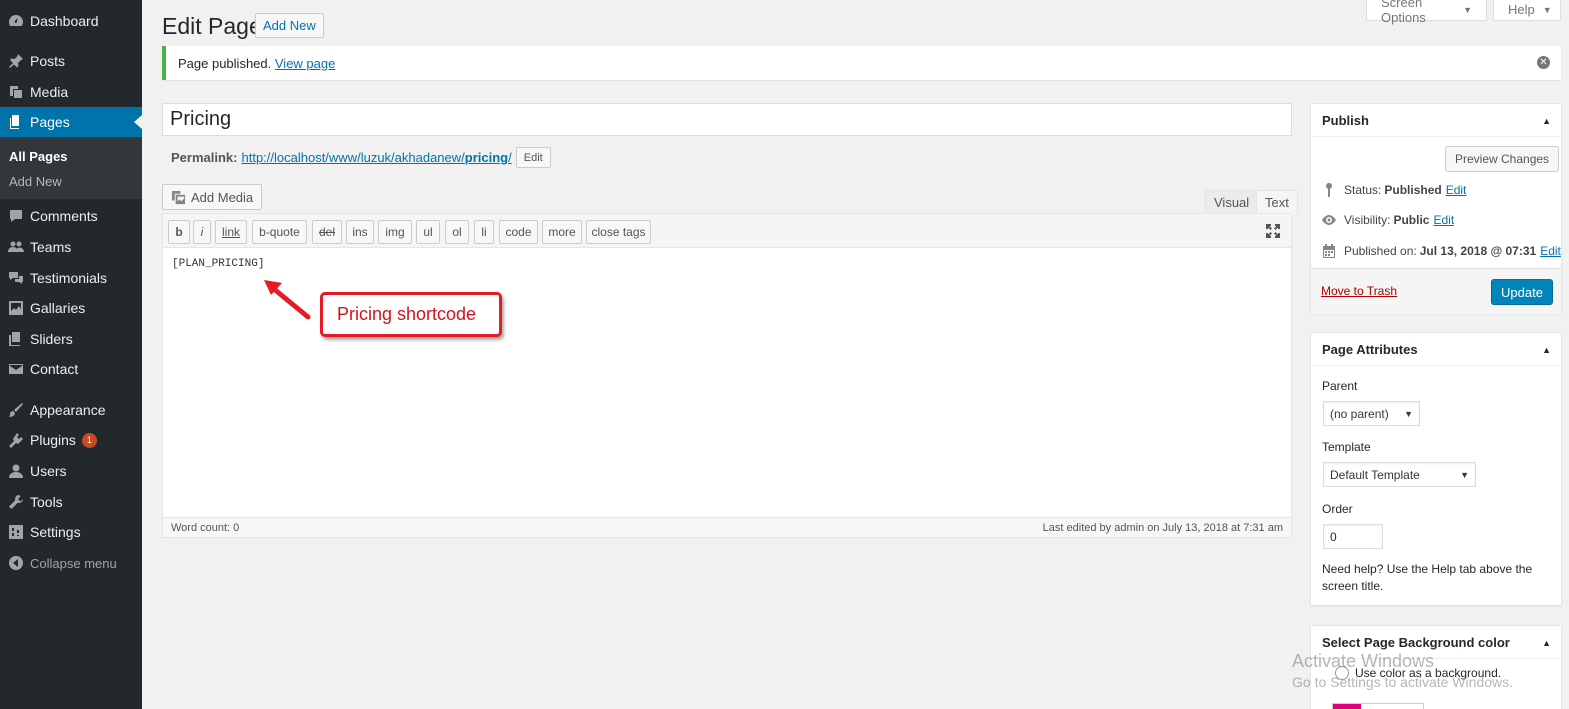  What do you see at coordinates (1363, 190) in the screenshot?
I see `status-label: Status:` at bounding box center [1363, 190].